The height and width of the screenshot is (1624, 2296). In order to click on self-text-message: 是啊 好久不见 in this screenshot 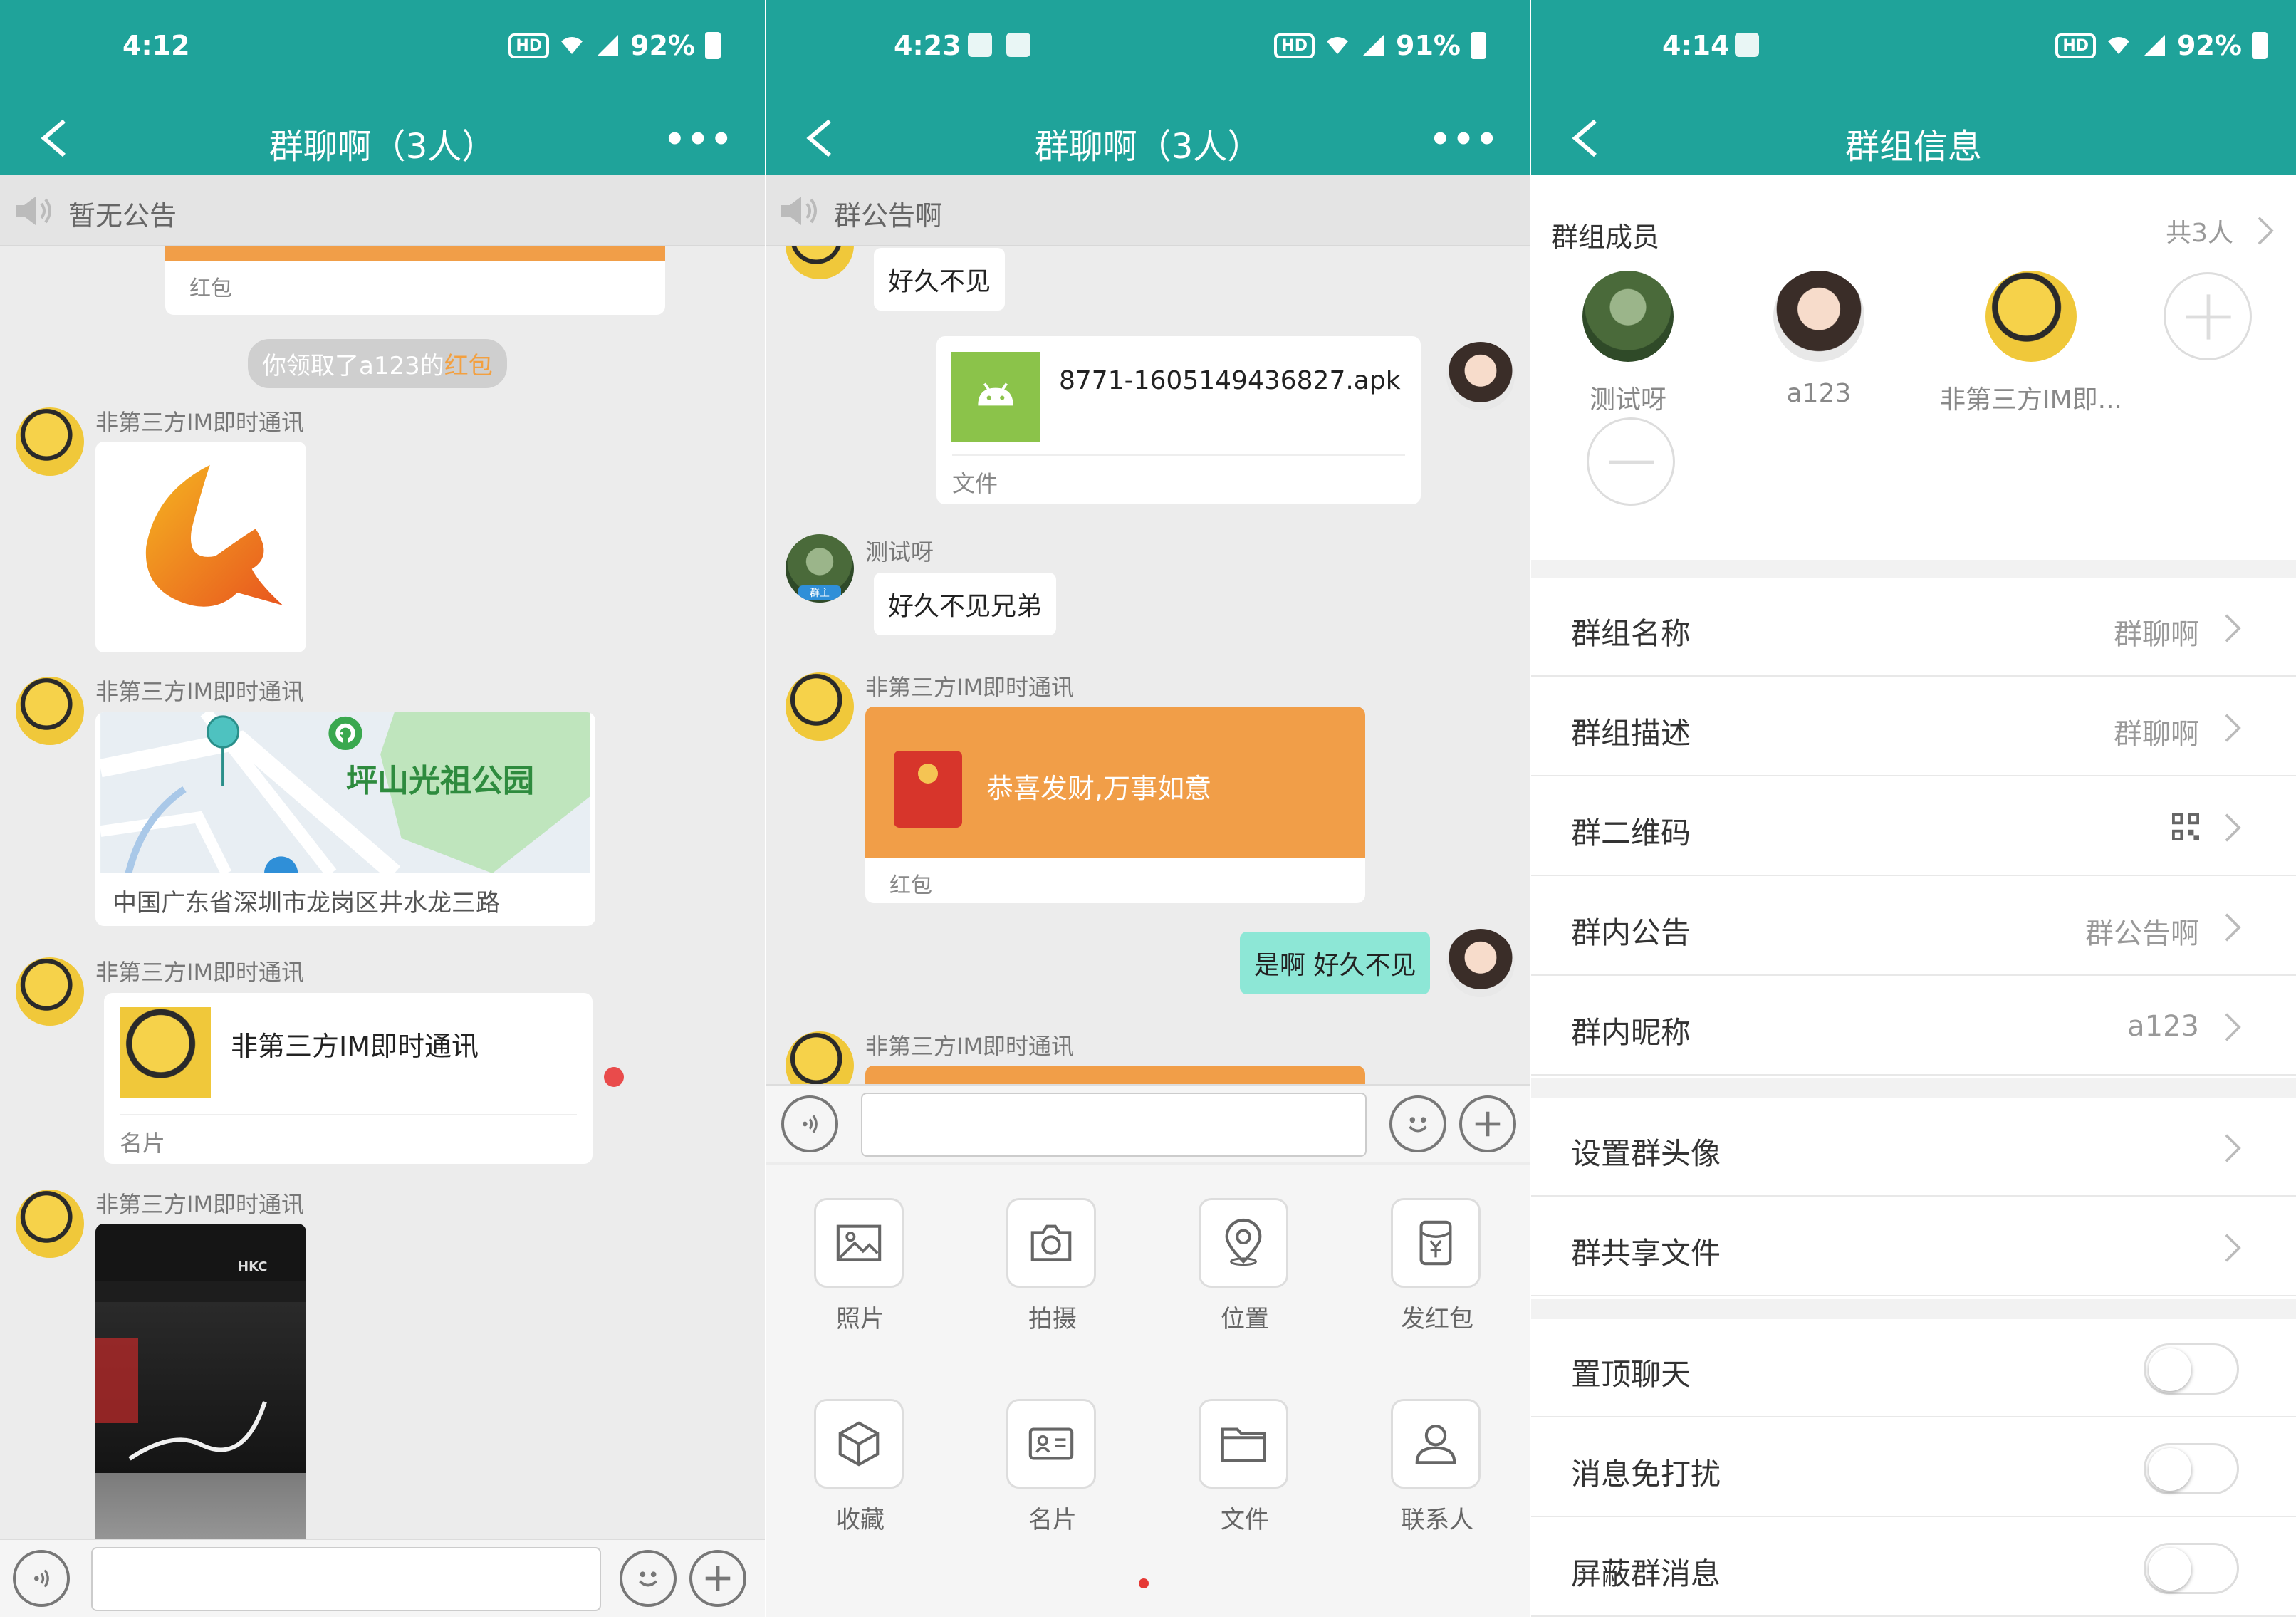, I will do `click(1335, 963)`.